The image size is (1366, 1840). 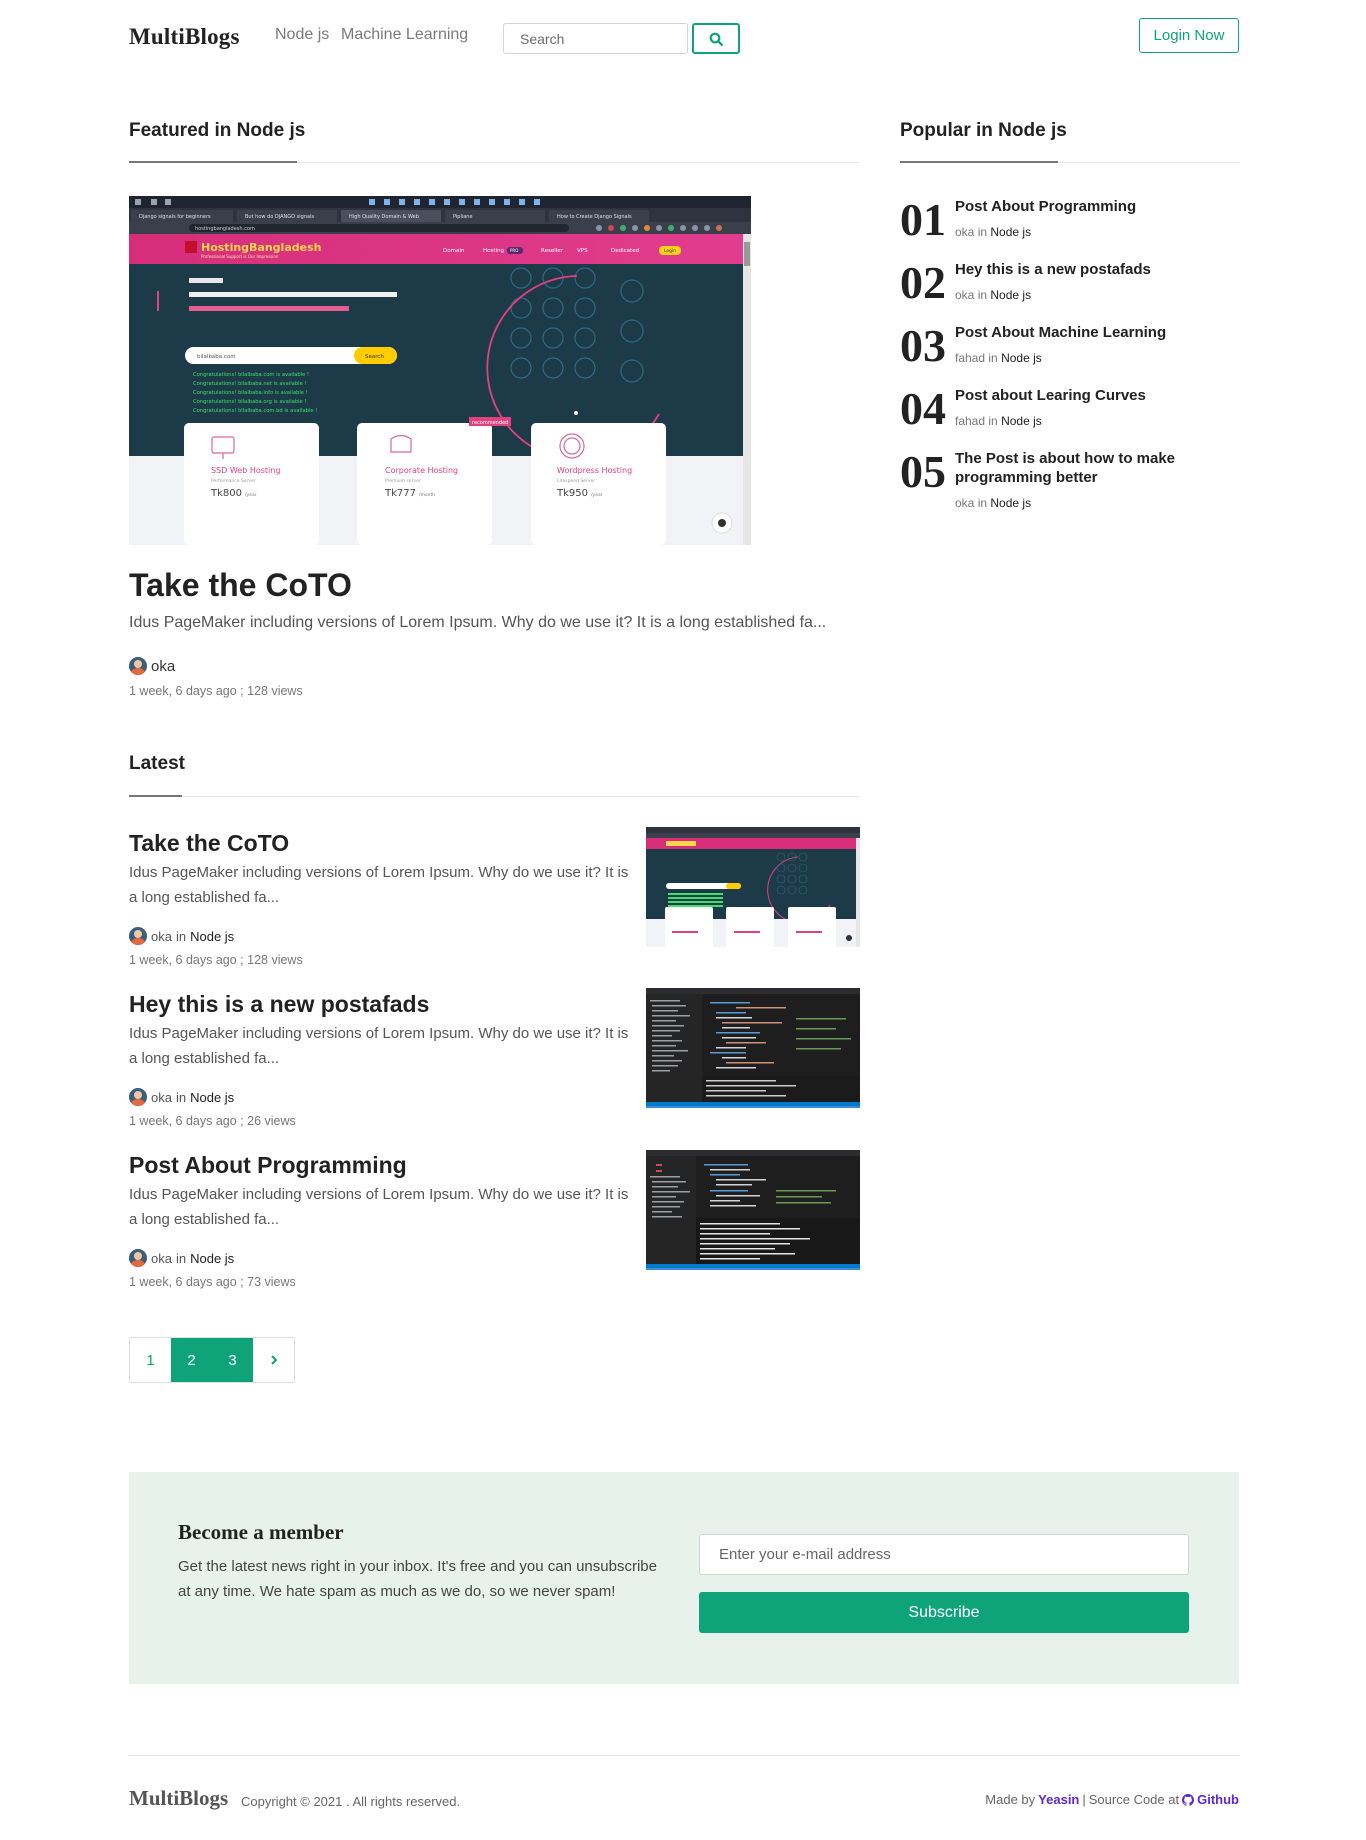 I want to click on footer-divider, so click(x=684, y=1755).